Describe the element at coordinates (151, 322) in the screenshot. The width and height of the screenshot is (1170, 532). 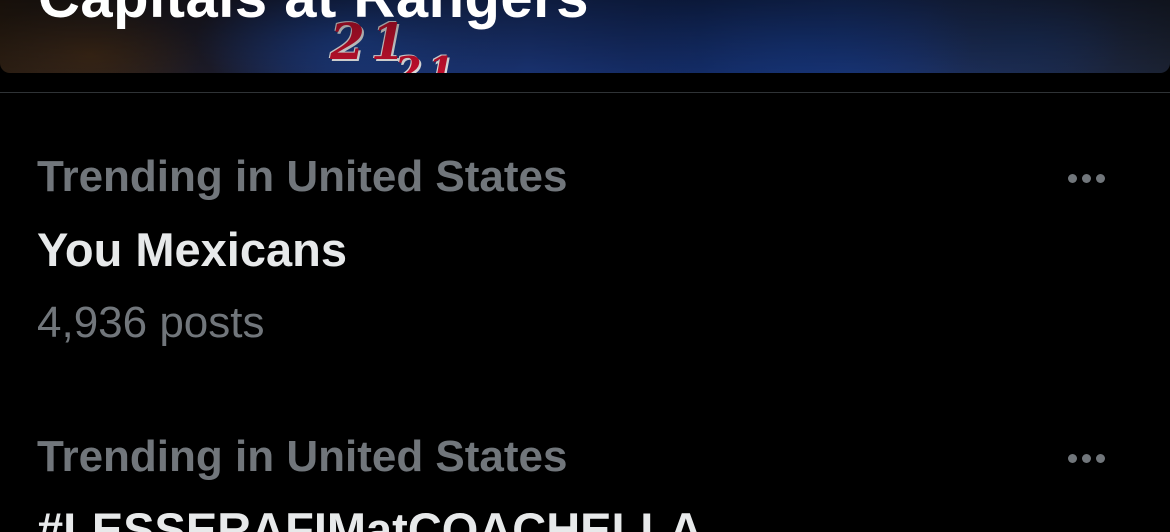
I see `trend-post-count: 4,936 posts` at that location.